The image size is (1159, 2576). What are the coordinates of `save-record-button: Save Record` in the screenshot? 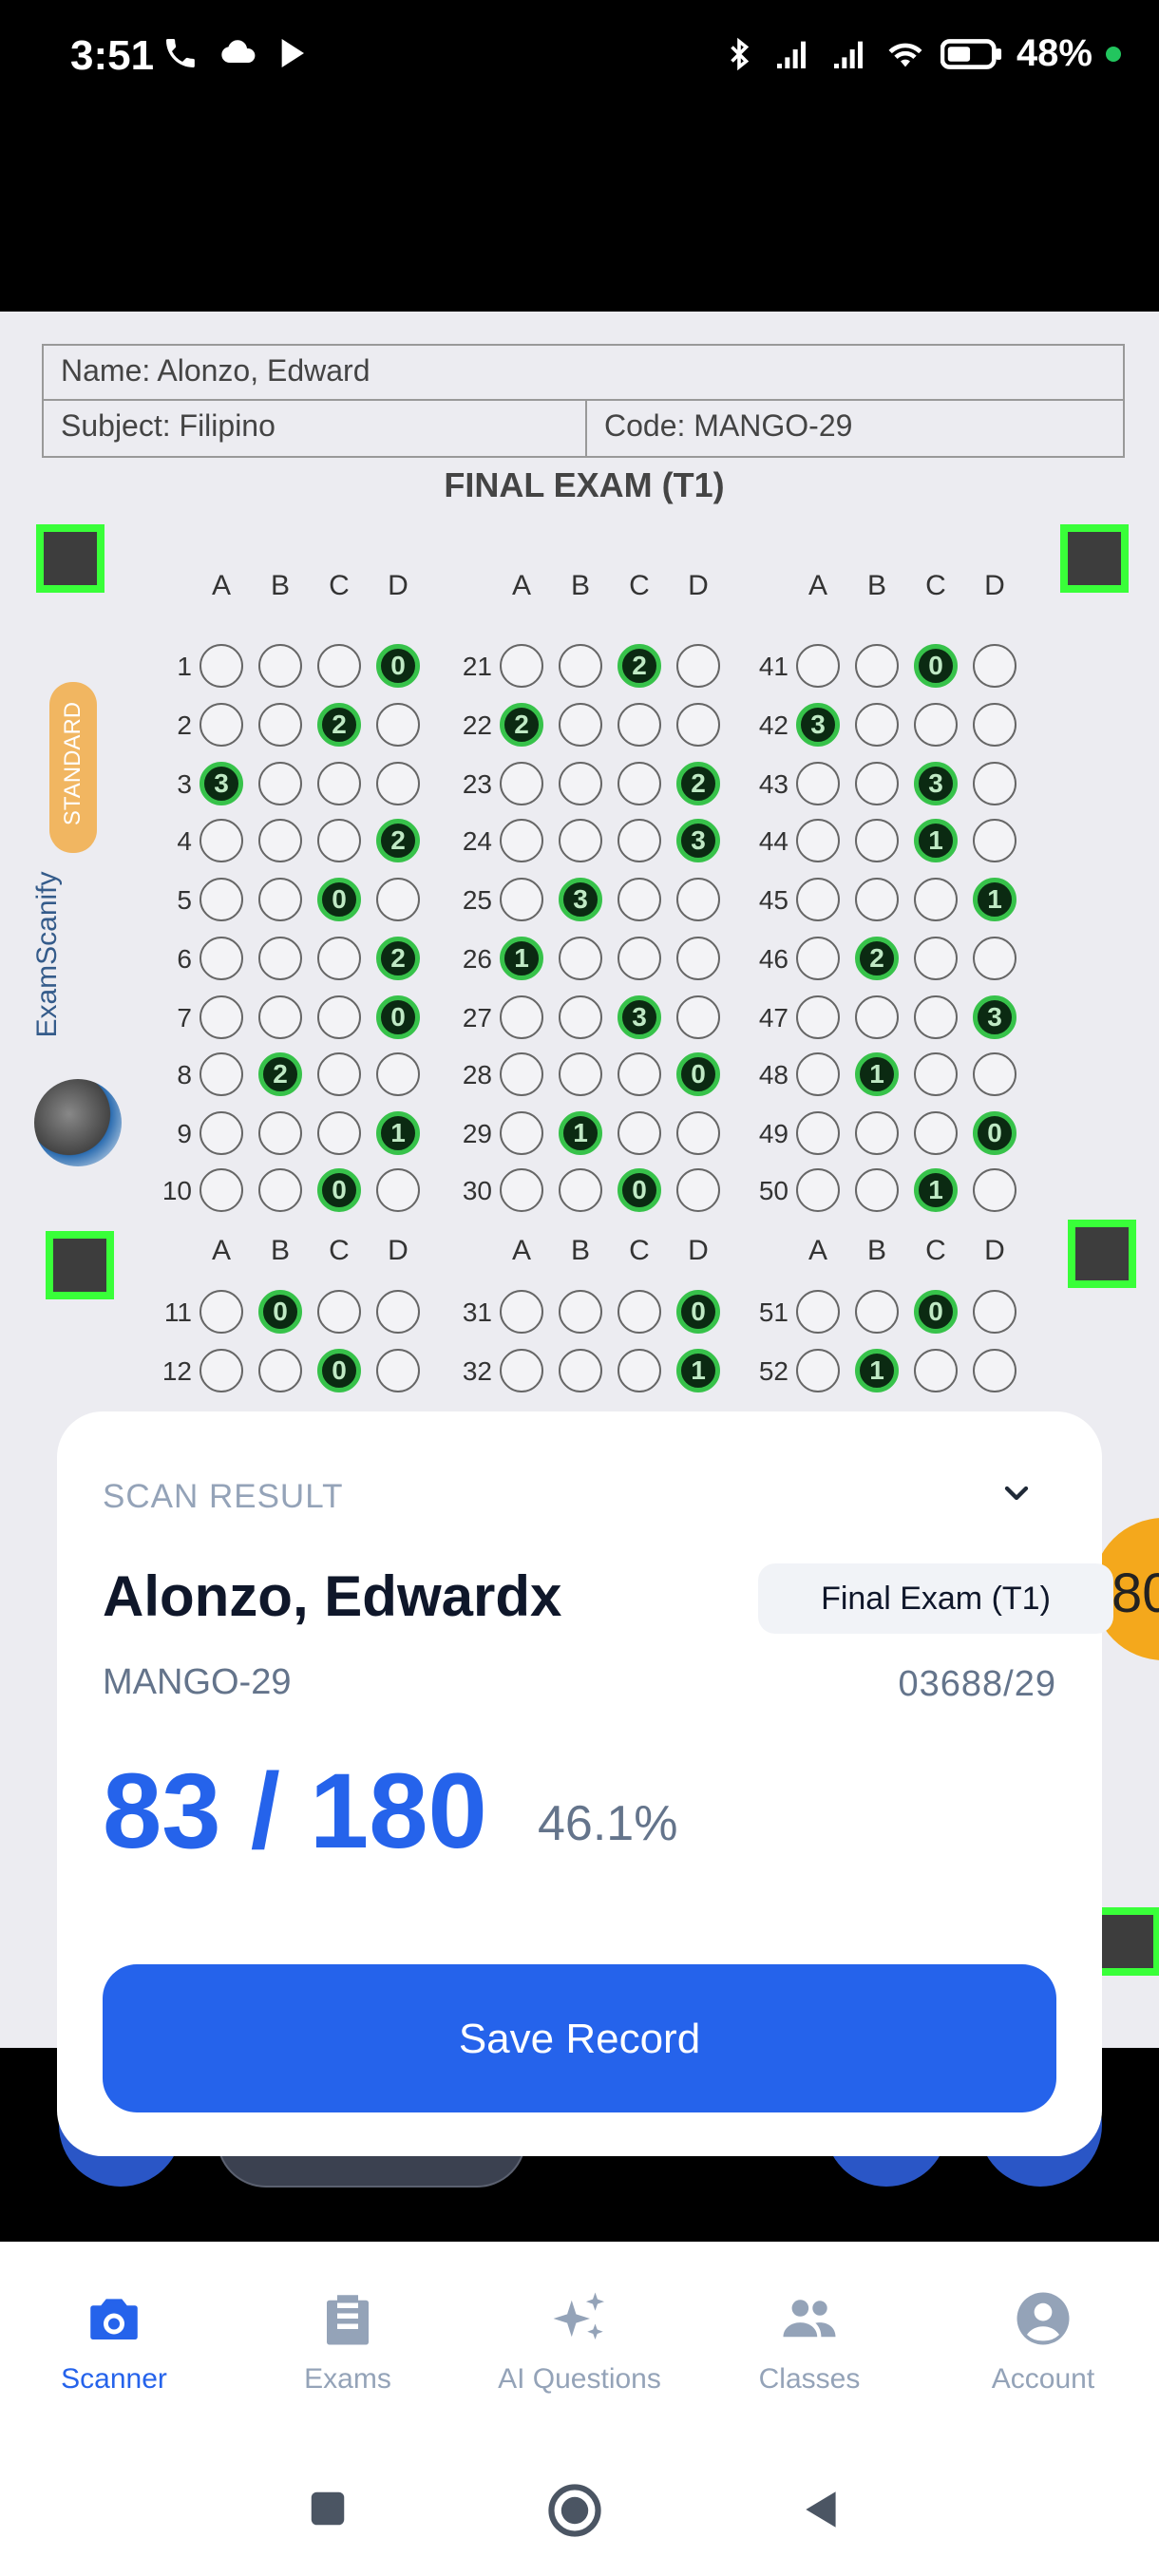 It's located at (579, 2038).